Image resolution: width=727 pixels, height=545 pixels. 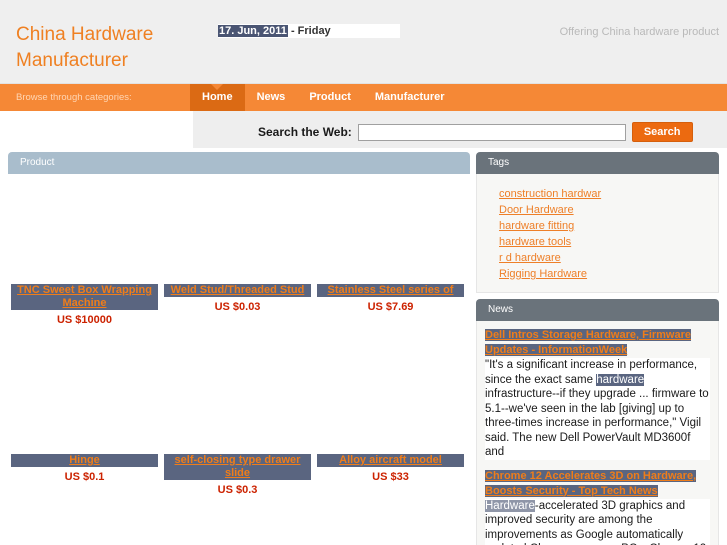 What do you see at coordinates (639, 32) in the screenshot?
I see `site-tagline: Offering China hardware product` at bounding box center [639, 32].